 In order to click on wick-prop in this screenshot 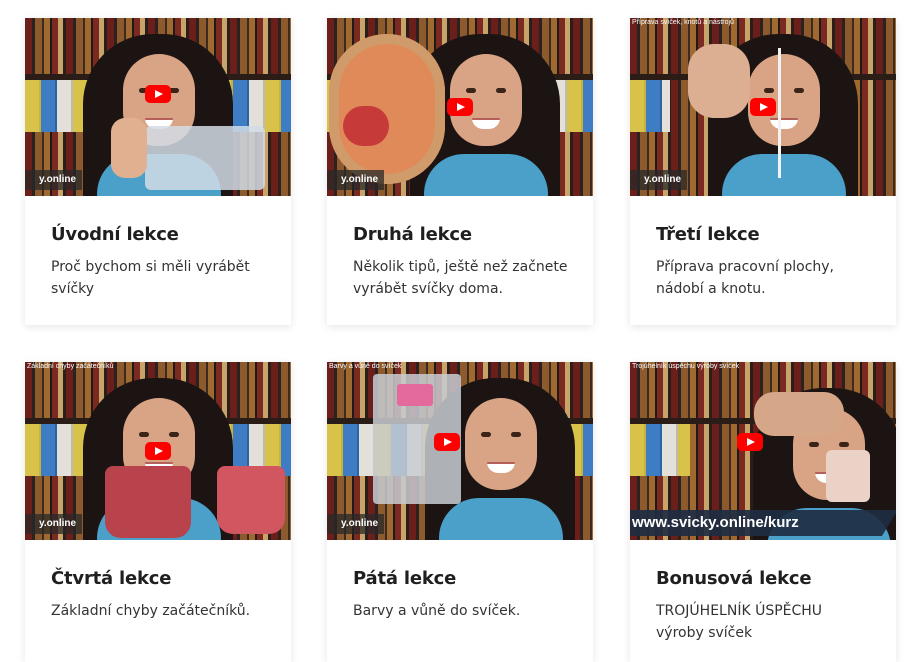, I will do `click(779, 113)`.